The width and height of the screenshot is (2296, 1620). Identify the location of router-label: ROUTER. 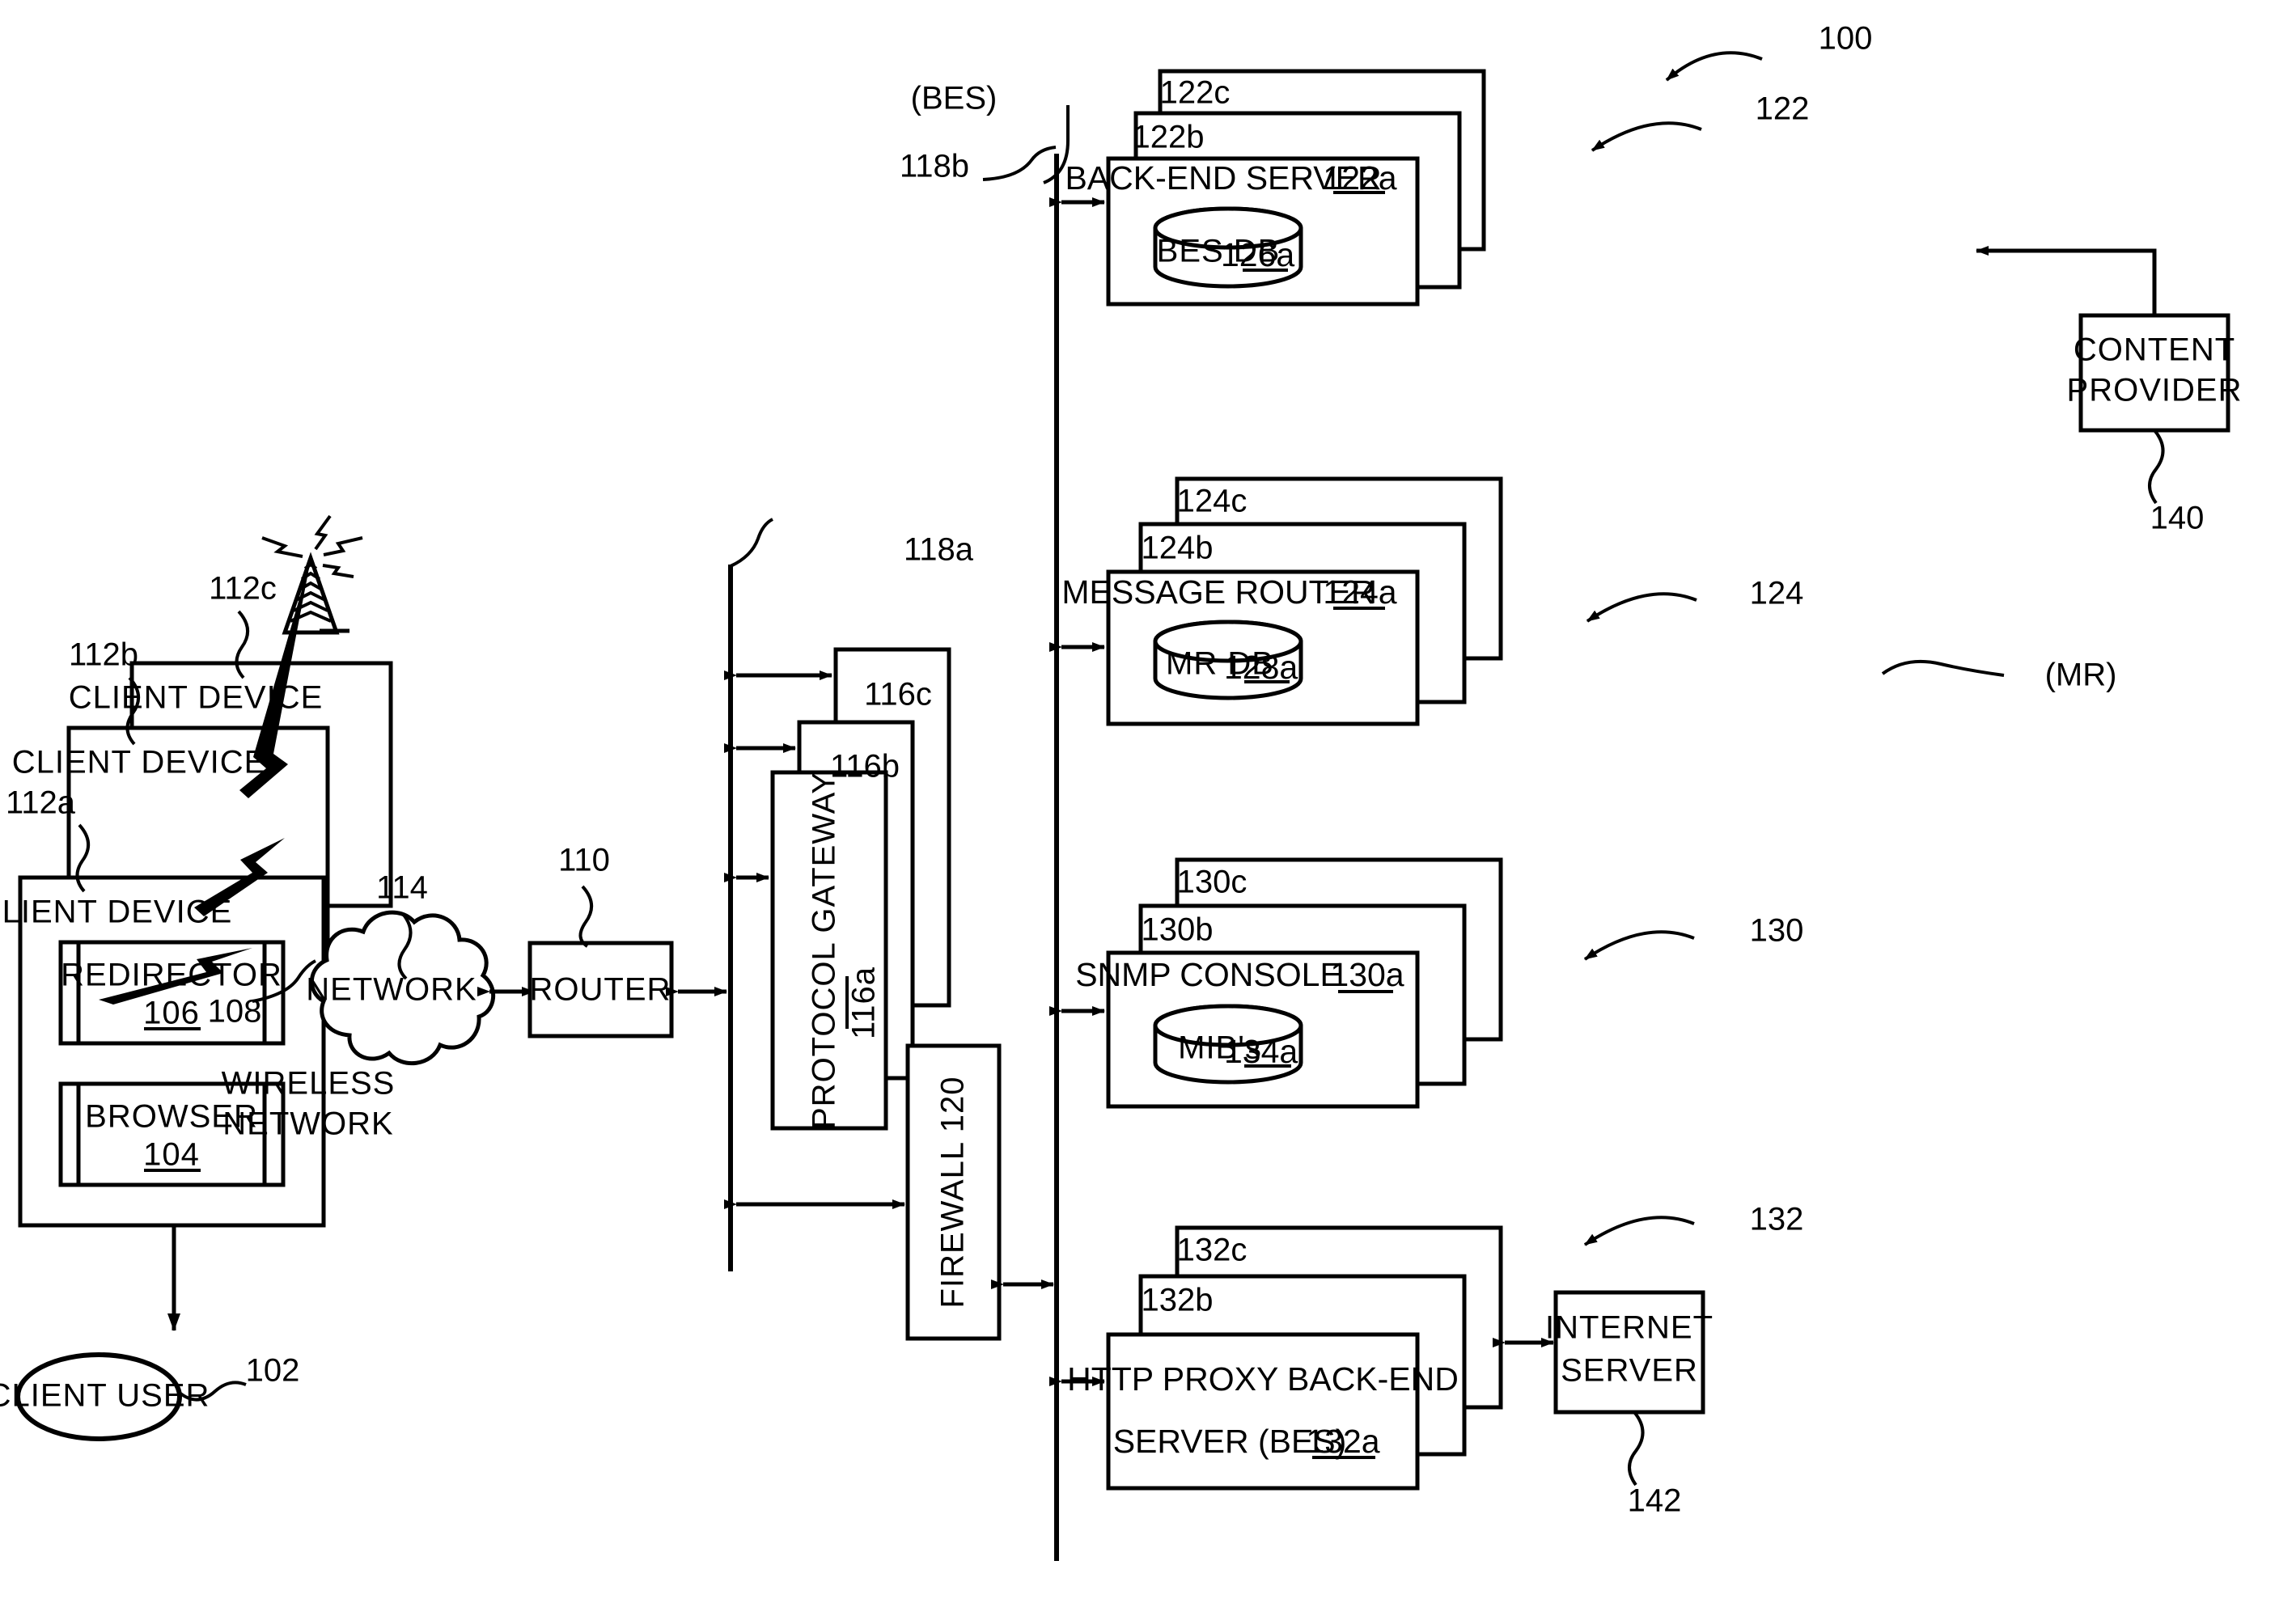
(600, 990).